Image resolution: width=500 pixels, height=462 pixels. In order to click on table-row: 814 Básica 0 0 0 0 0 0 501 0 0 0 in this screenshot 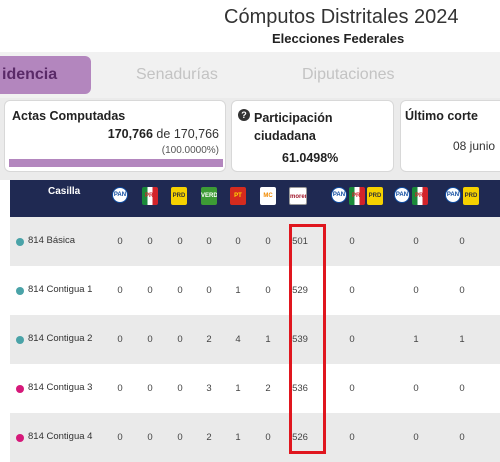, I will do `click(255, 241)`.